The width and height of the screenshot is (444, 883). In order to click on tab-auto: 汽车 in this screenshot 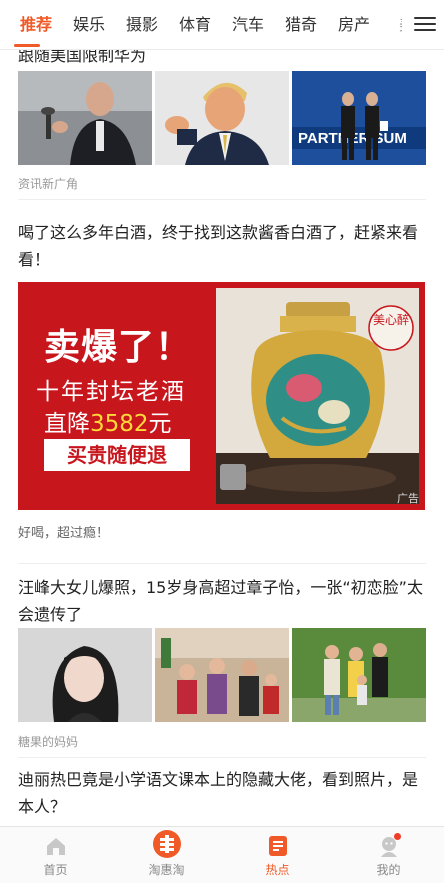, I will do `click(248, 25)`.